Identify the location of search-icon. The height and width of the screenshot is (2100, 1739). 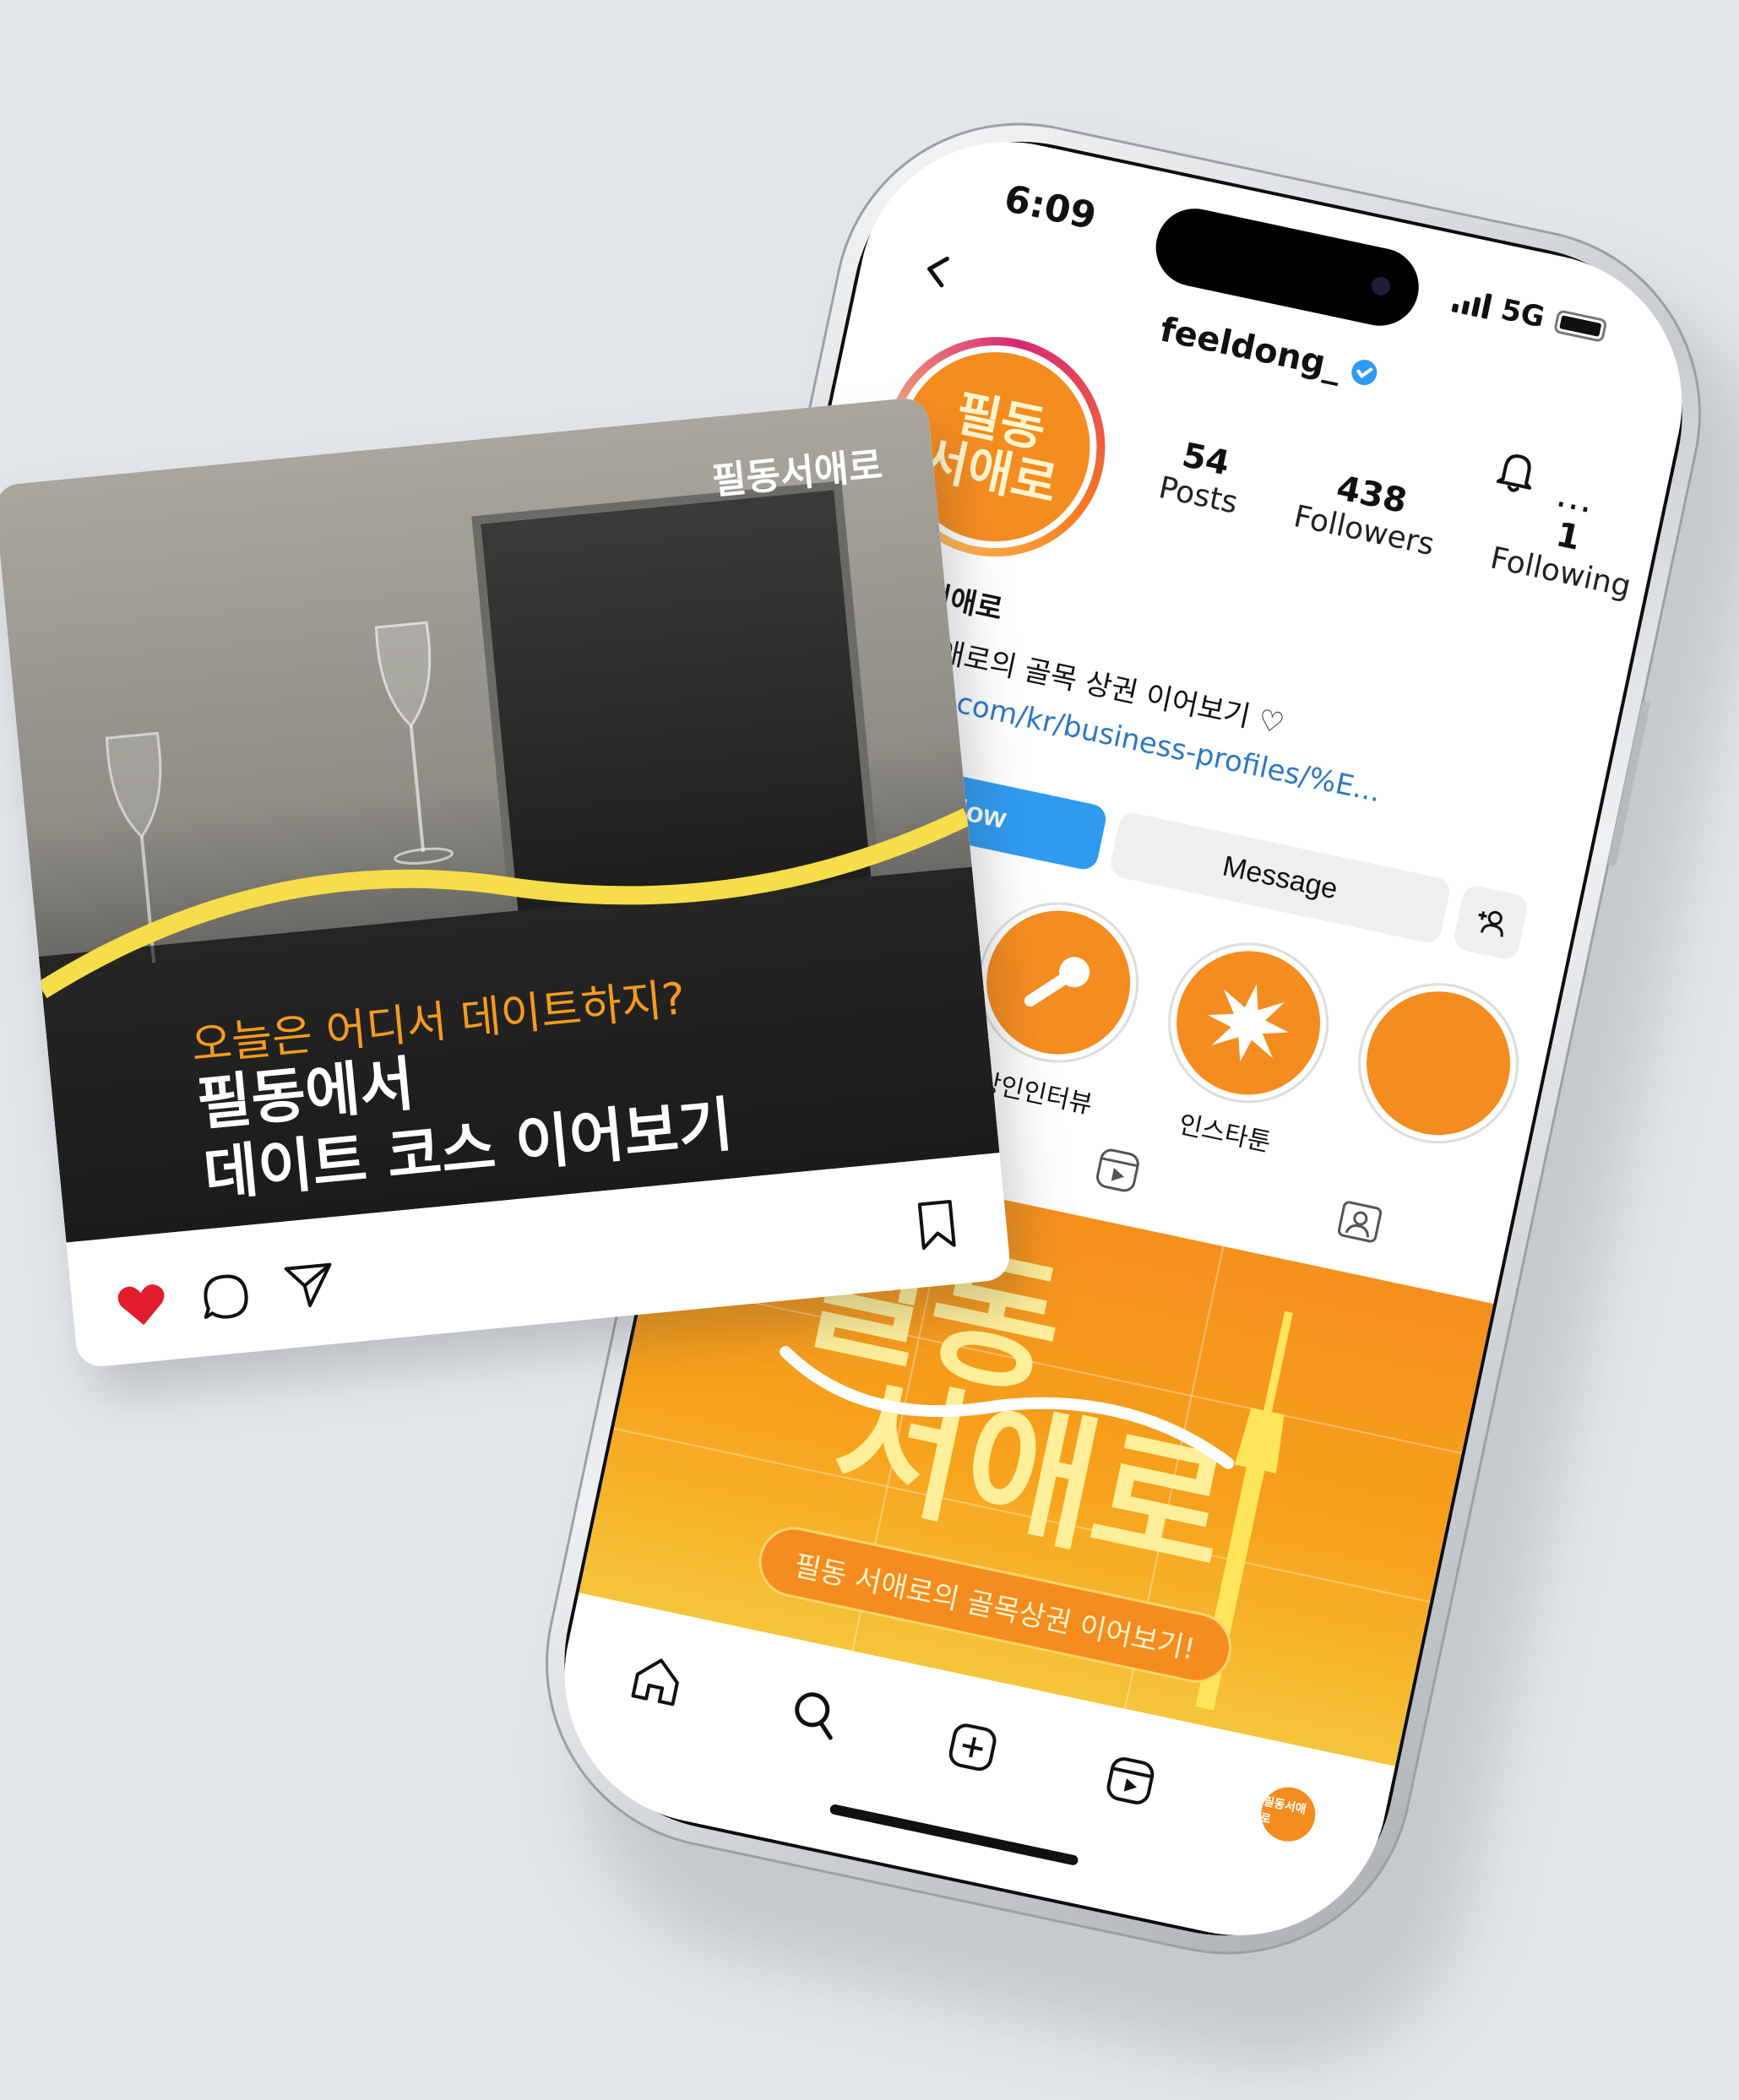
(815, 1714).